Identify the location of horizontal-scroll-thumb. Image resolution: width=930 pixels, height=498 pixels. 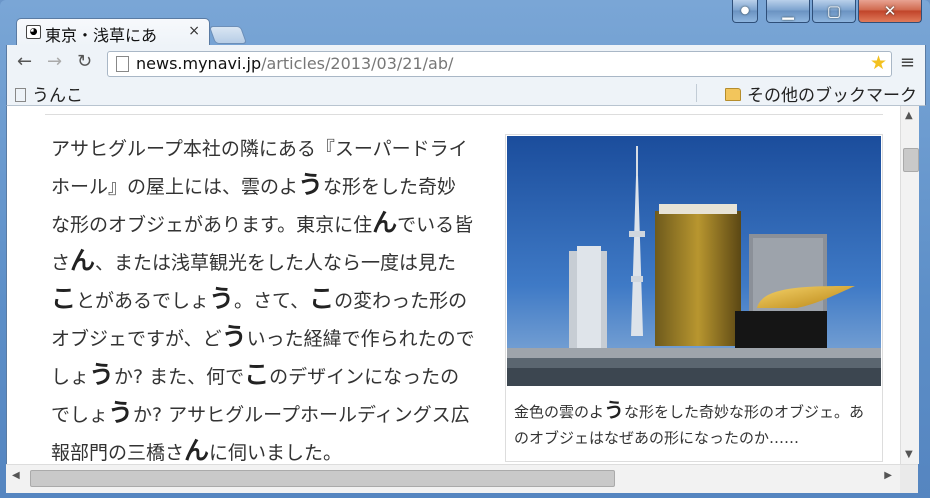
(322, 478).